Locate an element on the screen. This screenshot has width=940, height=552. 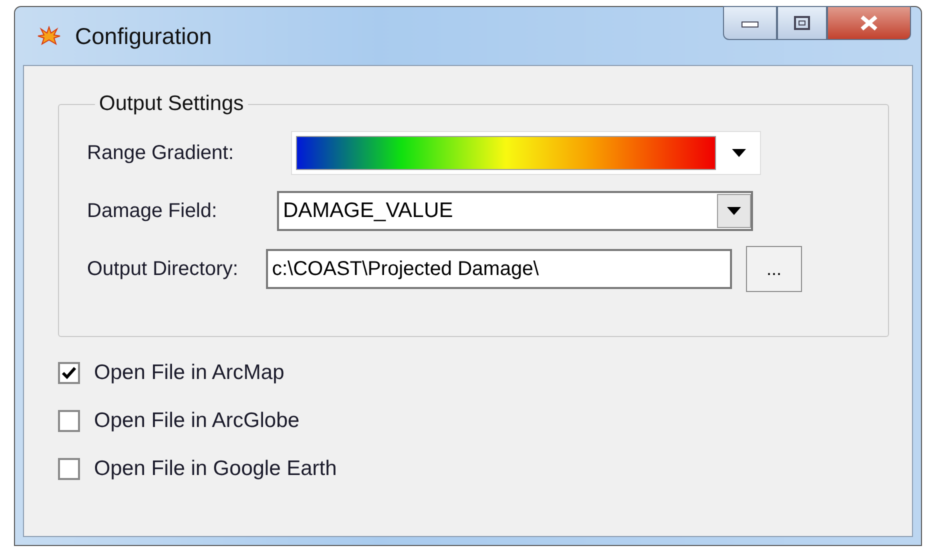
checkmark-icon is located at coordinates (69, 373).